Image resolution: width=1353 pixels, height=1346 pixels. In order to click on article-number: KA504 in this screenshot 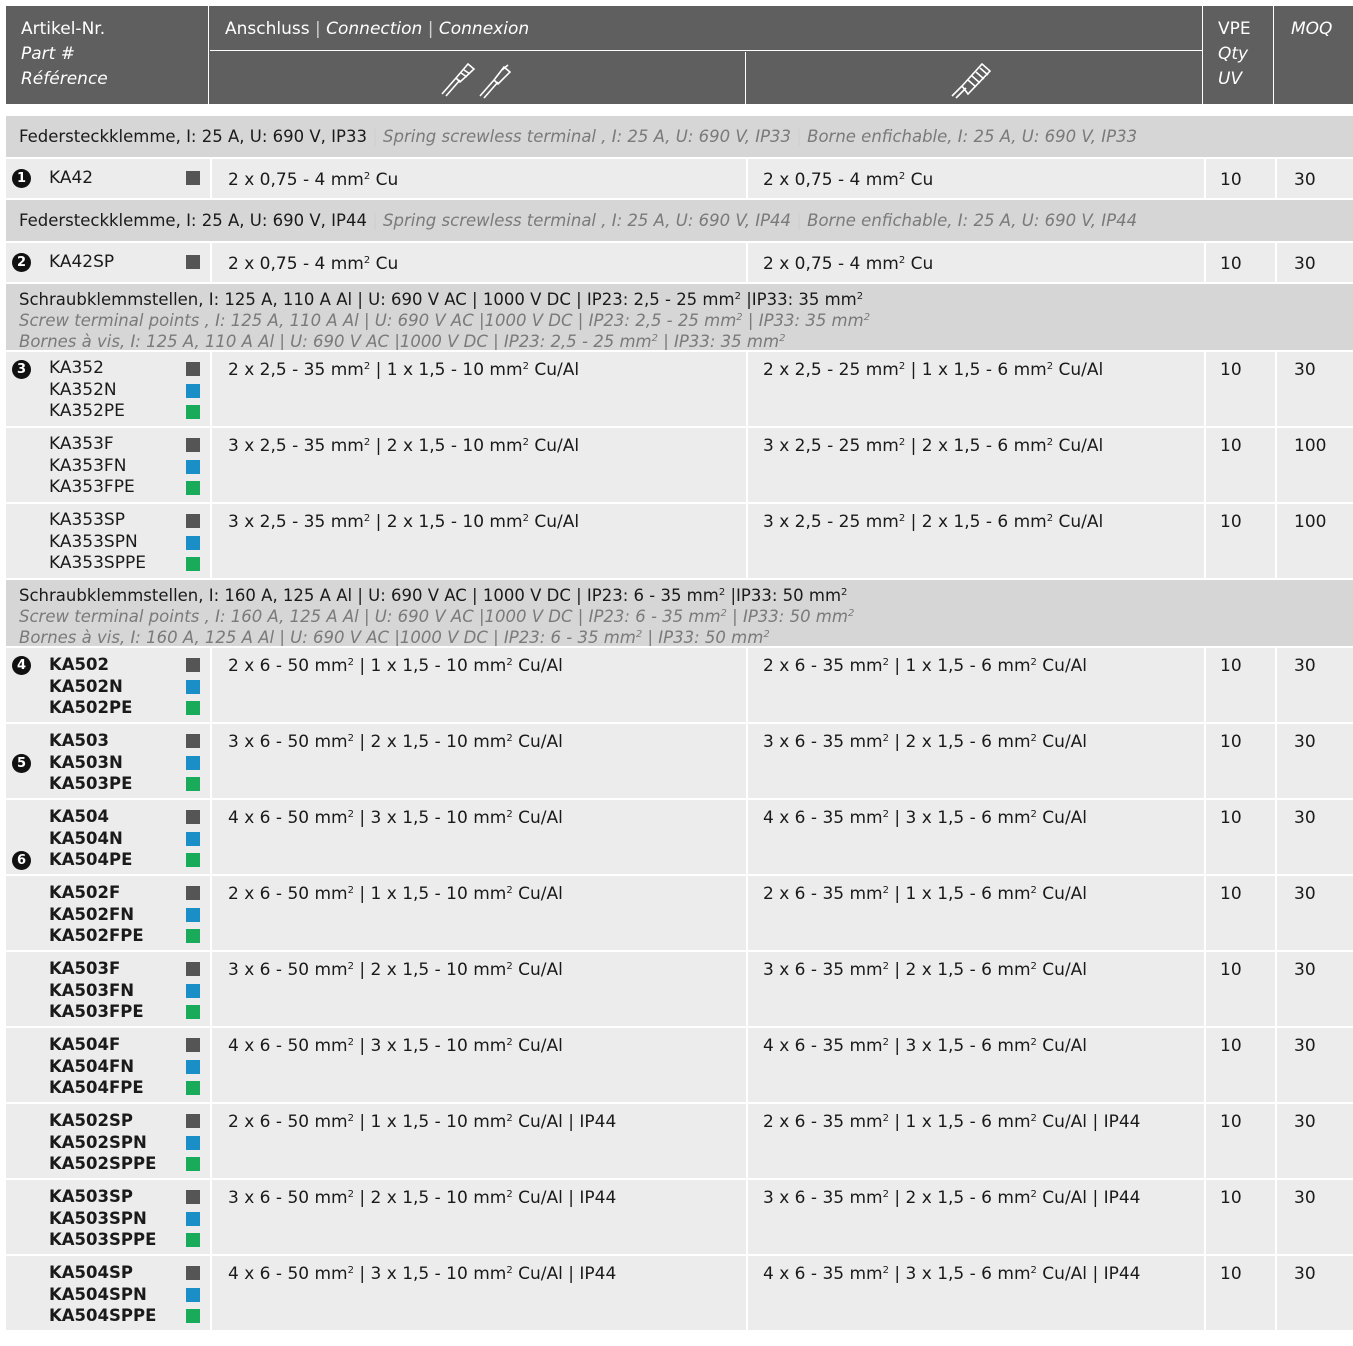, I will do `click(79, 816)`.